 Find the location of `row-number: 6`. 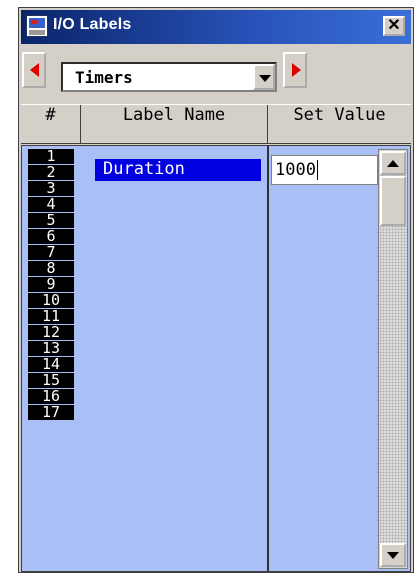

row-number: 6 is located at coordinates (51, 236).